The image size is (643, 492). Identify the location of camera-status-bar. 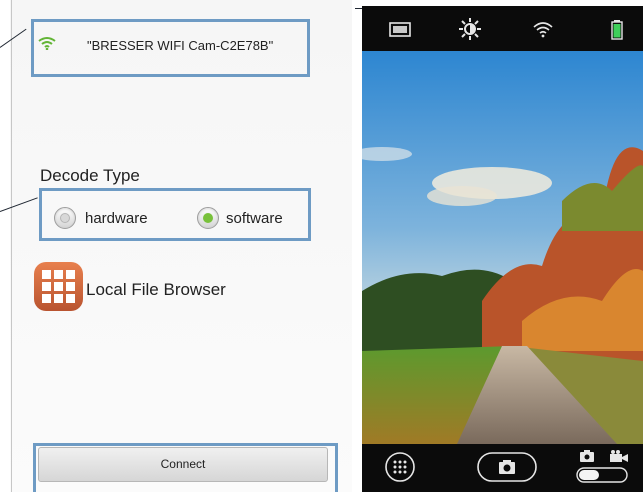
(502, 28).